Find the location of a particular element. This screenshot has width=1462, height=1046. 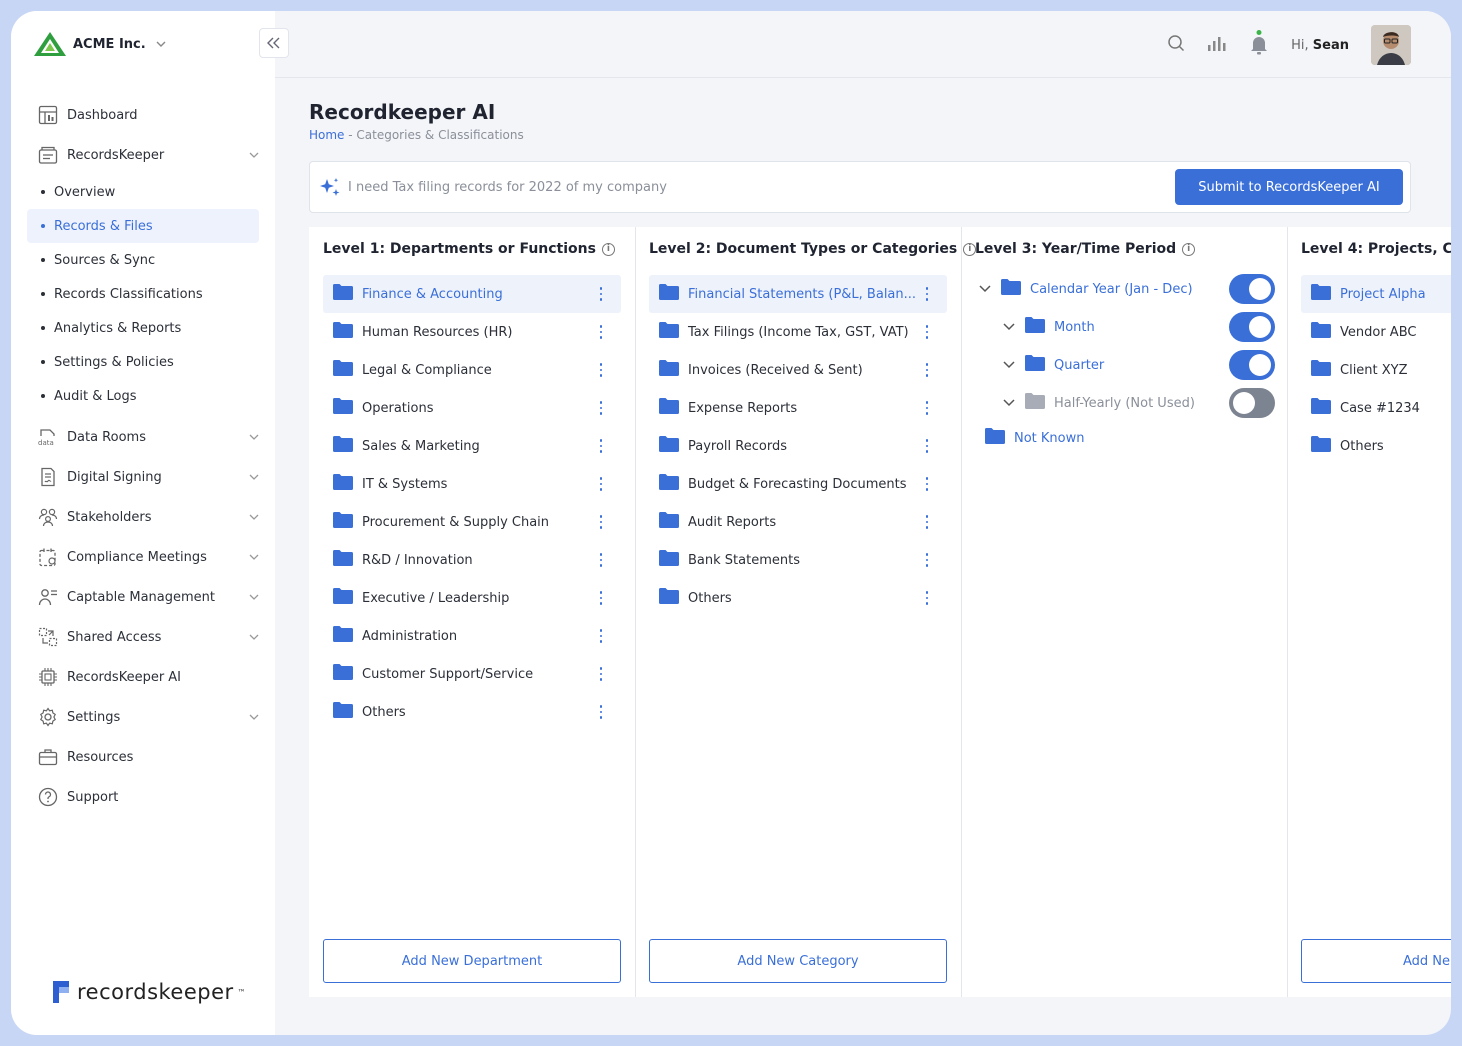

sidebar-subitem-settings-policies: Settings & Policies is located at coordinates (143, 362).